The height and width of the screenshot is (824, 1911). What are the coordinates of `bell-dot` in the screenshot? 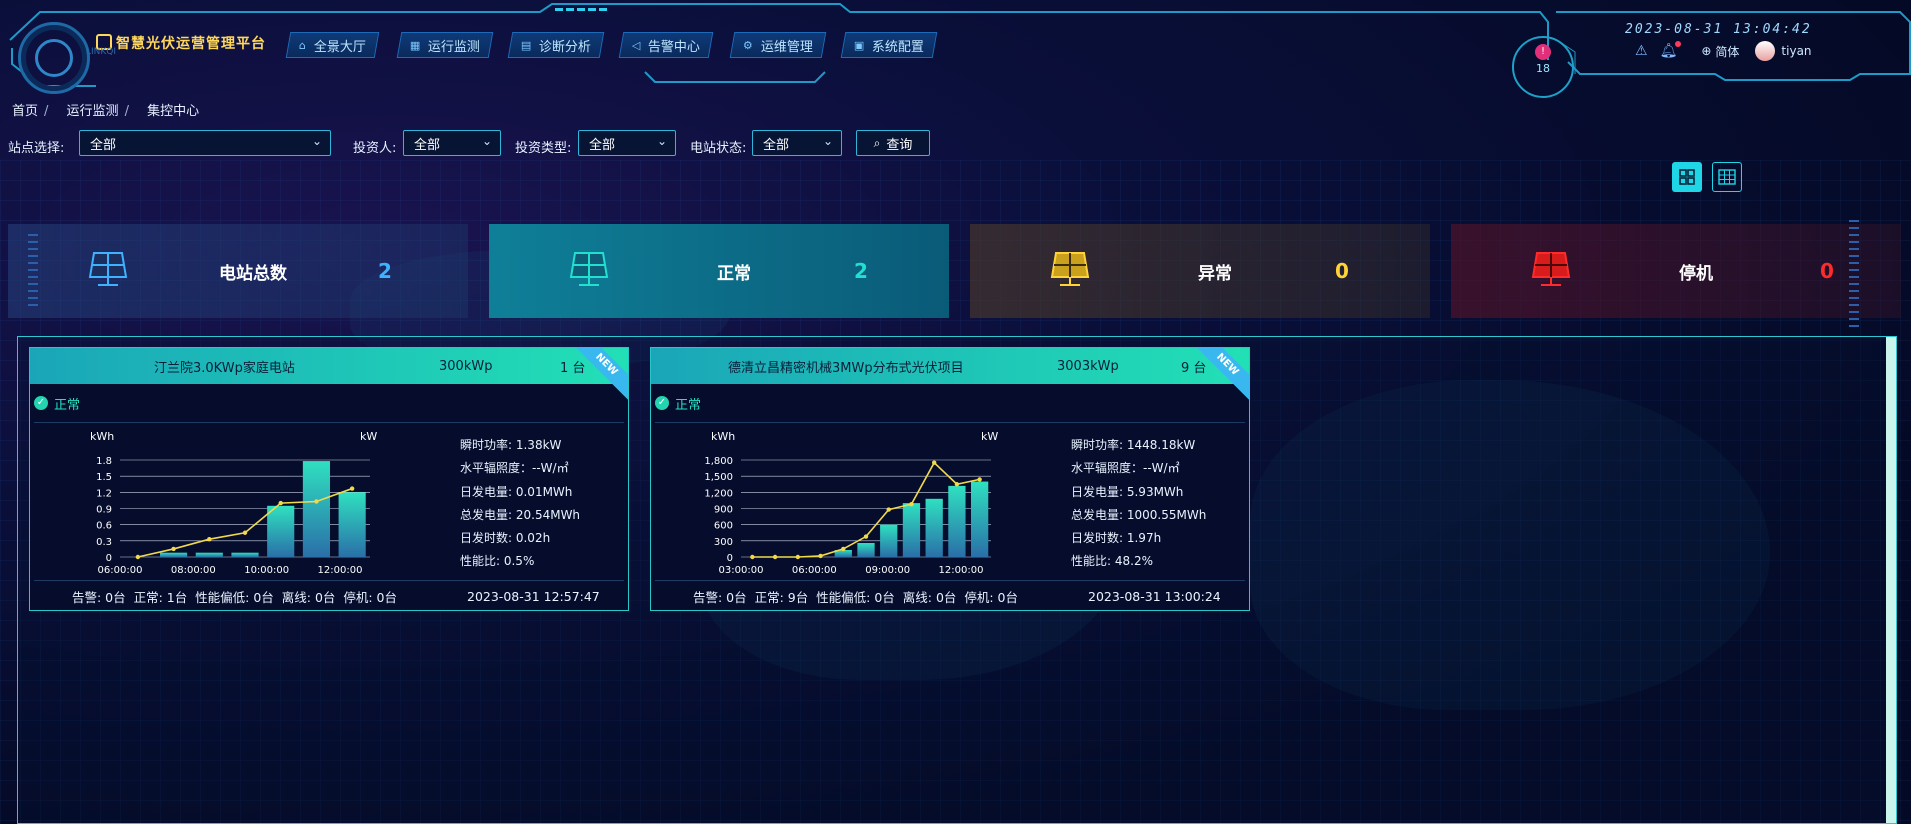 It's located at (1678, 44).